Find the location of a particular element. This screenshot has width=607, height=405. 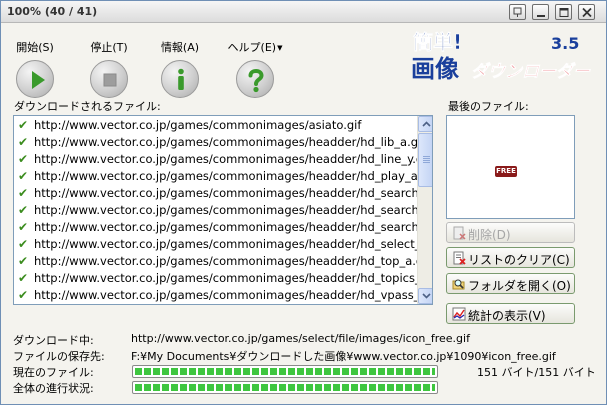

scroll-down-button is located at coordinates (425, 296).